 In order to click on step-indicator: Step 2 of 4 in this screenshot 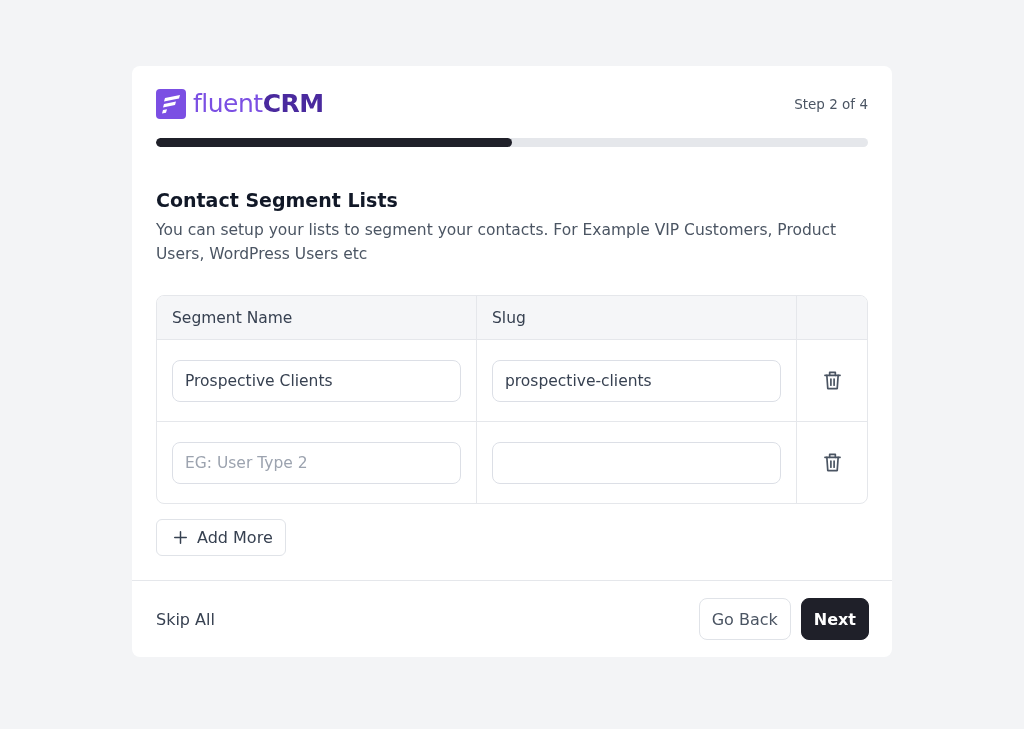, I will do `click(831, 104)`.